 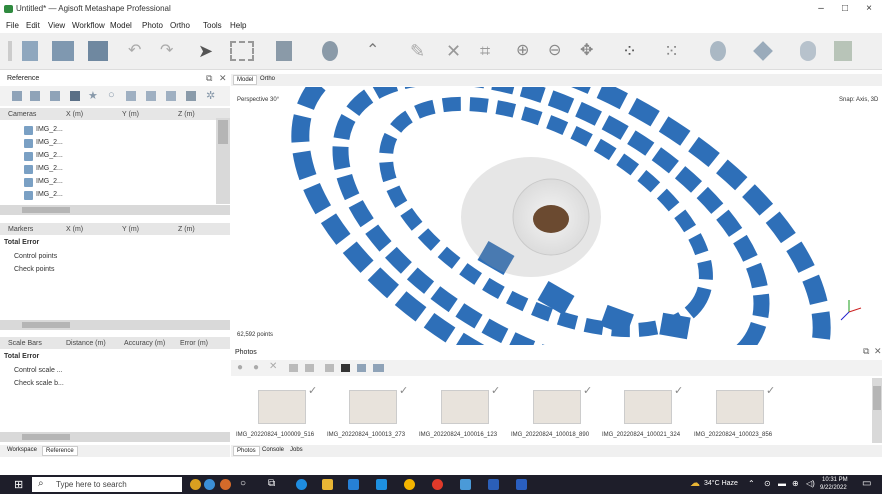 What do you see at coordinates (18, 484) in the screenshot?
I see `windows-start-icon: ⊞` at bounding box center [18, 484].